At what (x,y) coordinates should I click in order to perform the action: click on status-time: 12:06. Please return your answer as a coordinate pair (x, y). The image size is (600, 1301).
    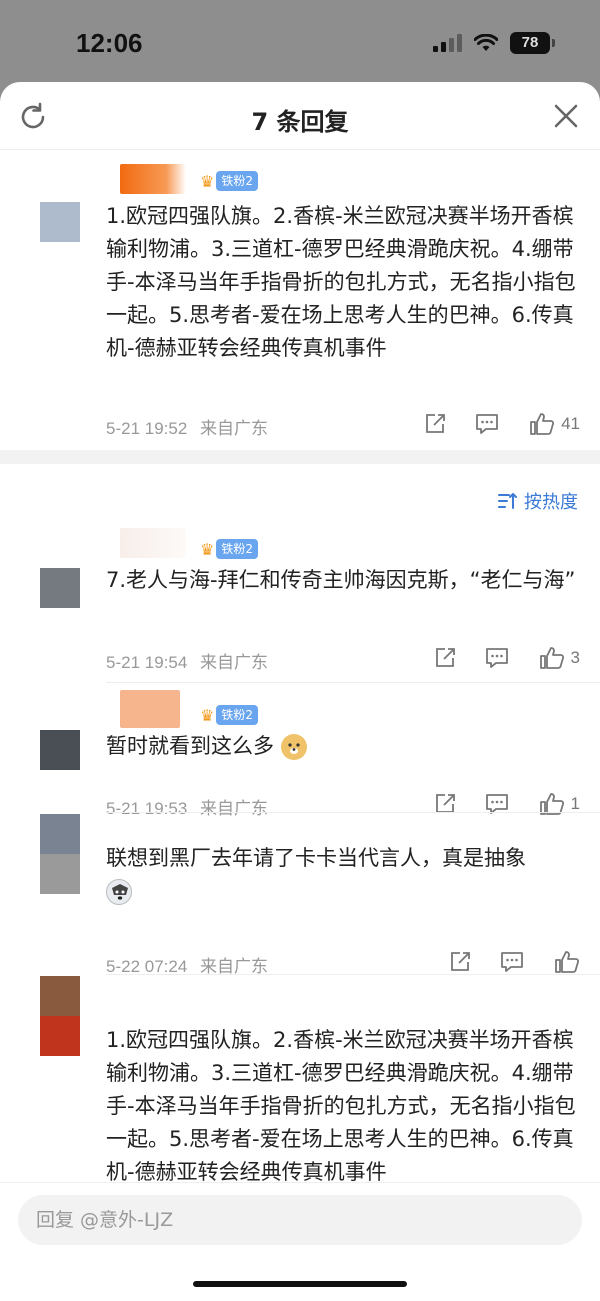
    Looking at the image, I should click on (109, 43).